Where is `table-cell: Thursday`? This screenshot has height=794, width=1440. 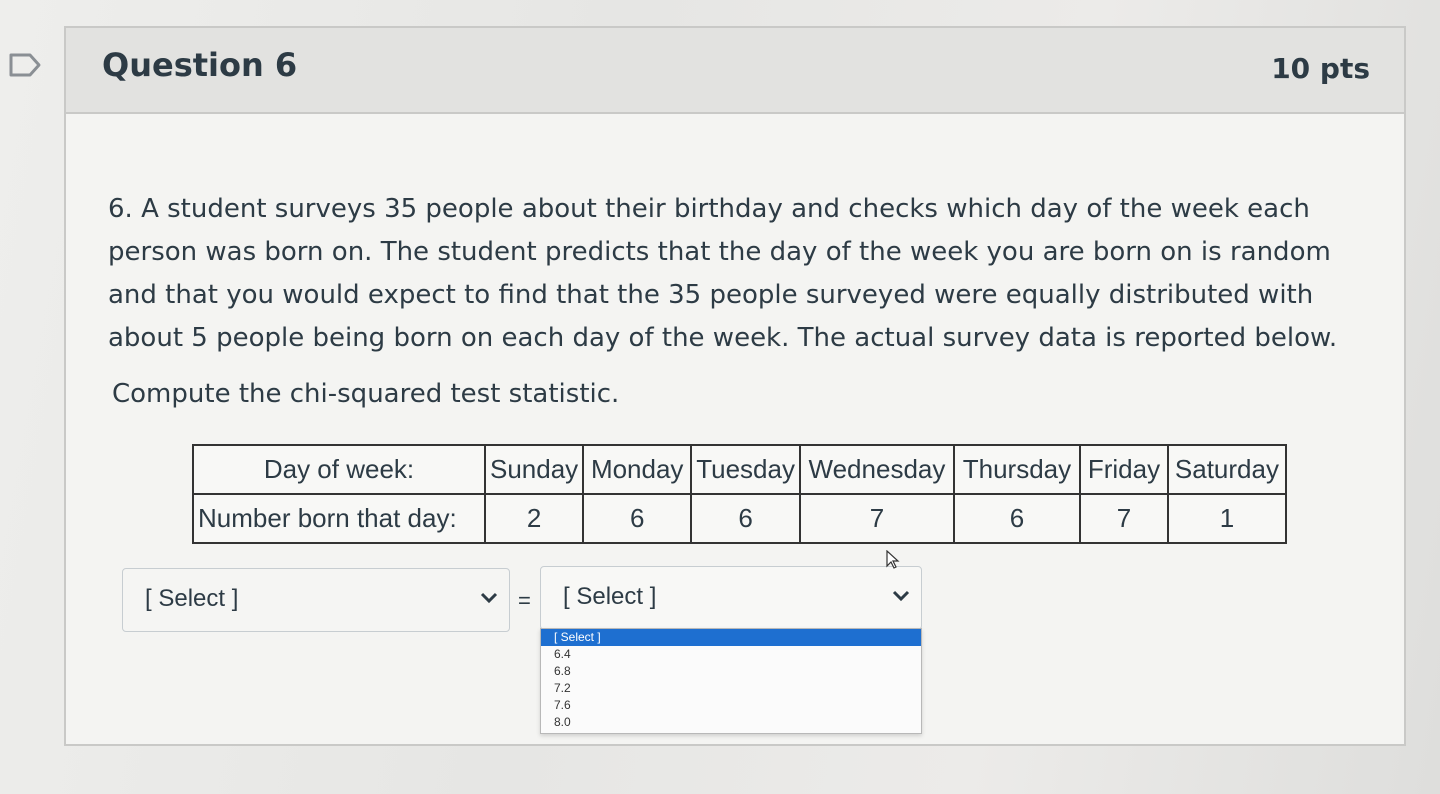 table-cell: Thursday is located at coordinates (1016, 469).